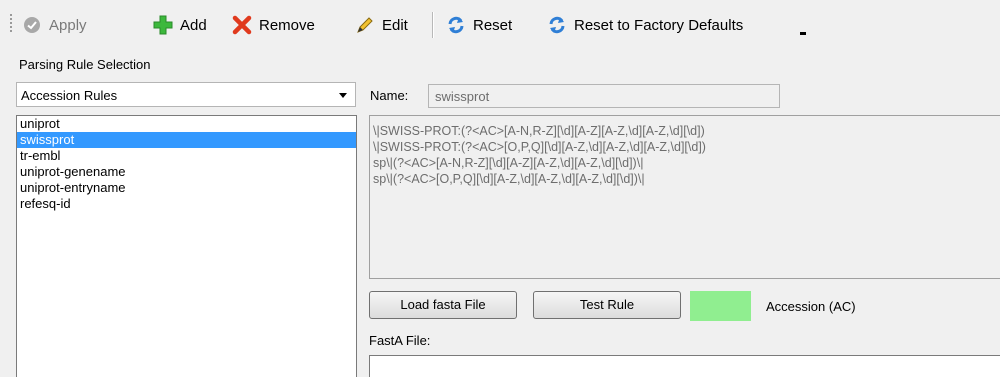 Image resolution: width=1000 pixels, height=377 pixels. Describe the element at coordinates (186, 204) in the screenshot. I see `list-item: refesq-id` at that location.